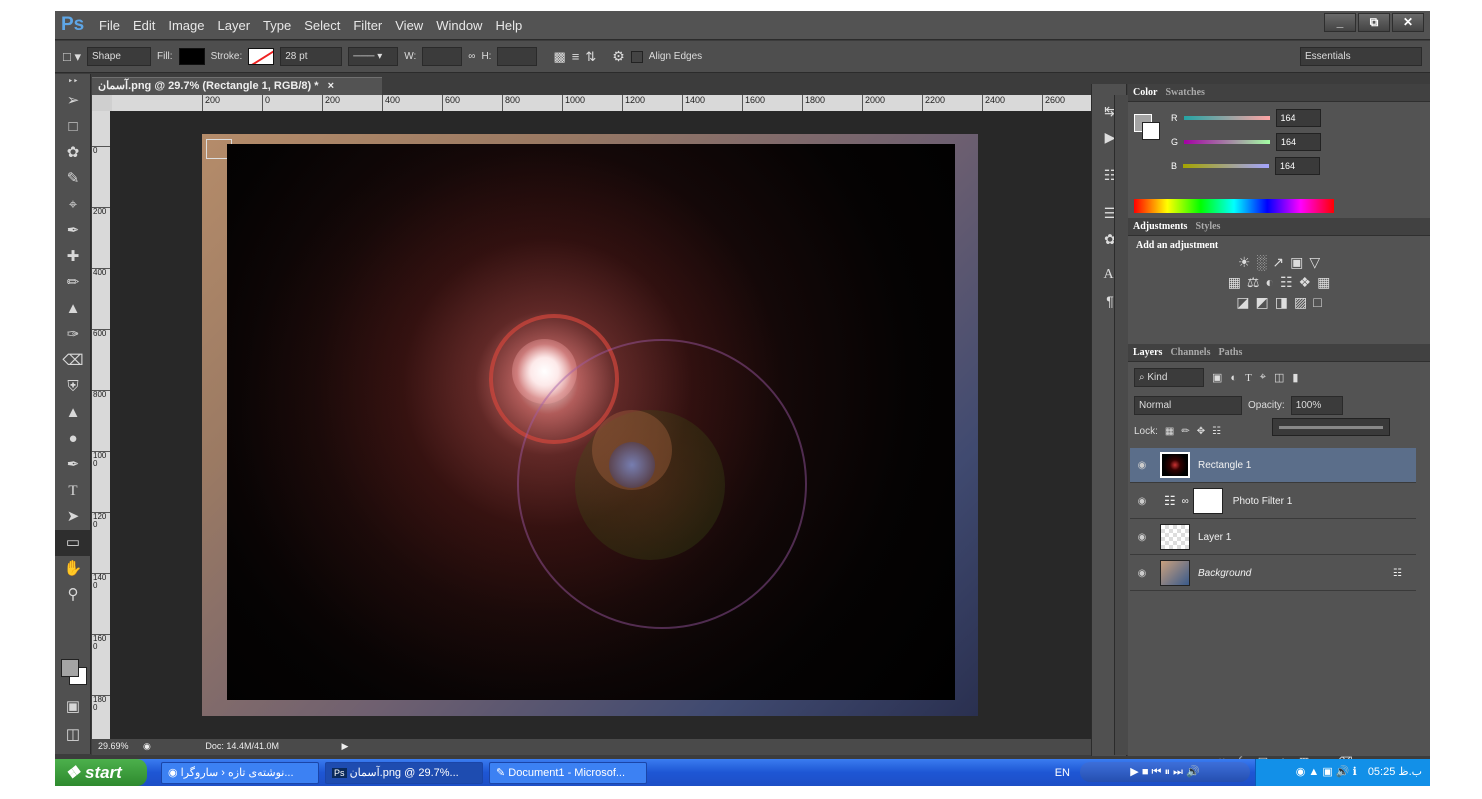 This screenshot has height=799, width=1482. I want to click on color-balance-icon: ⚖, so click(1253, 282).